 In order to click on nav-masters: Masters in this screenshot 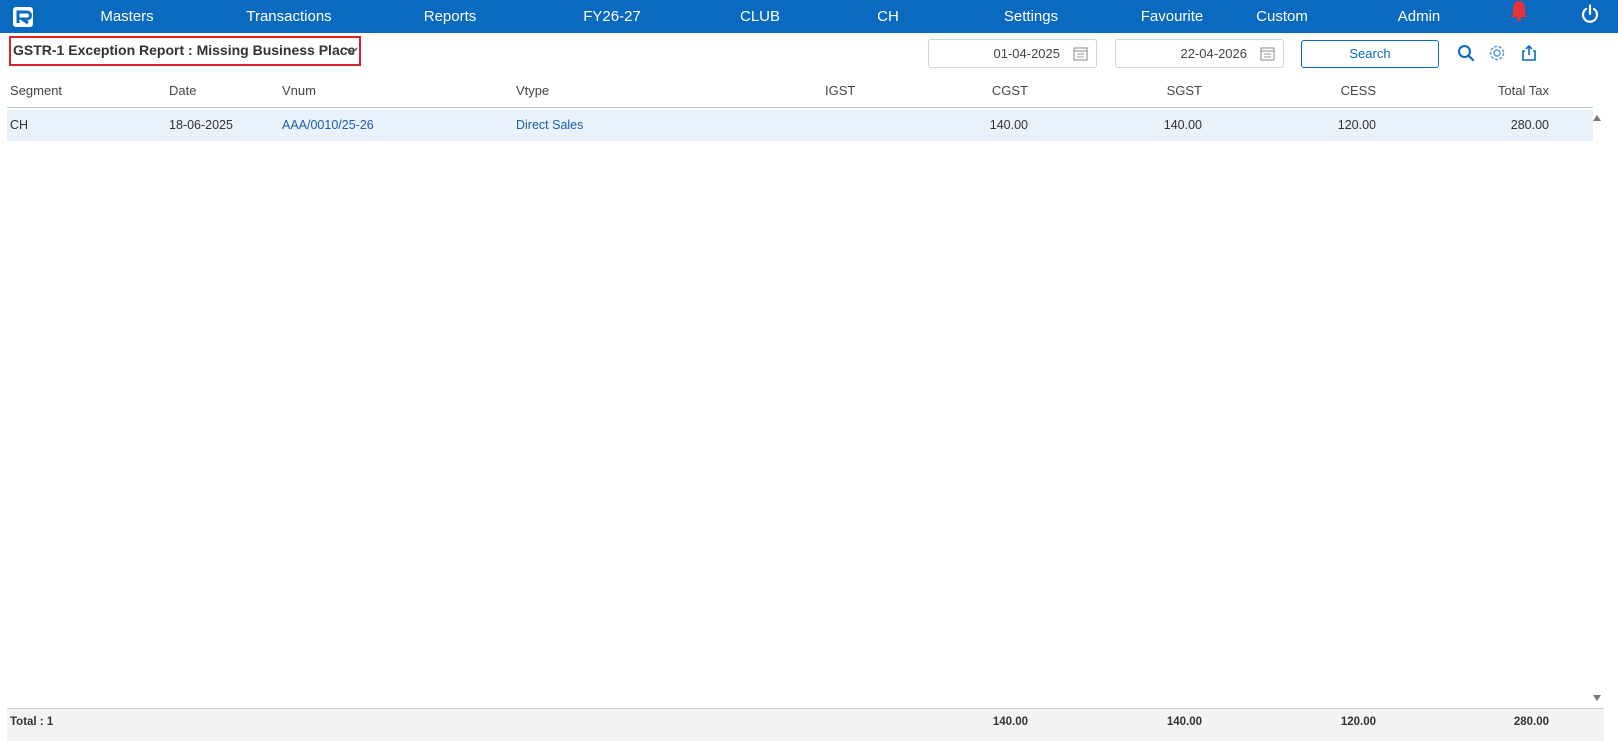, I will do `click(126, 16)`.